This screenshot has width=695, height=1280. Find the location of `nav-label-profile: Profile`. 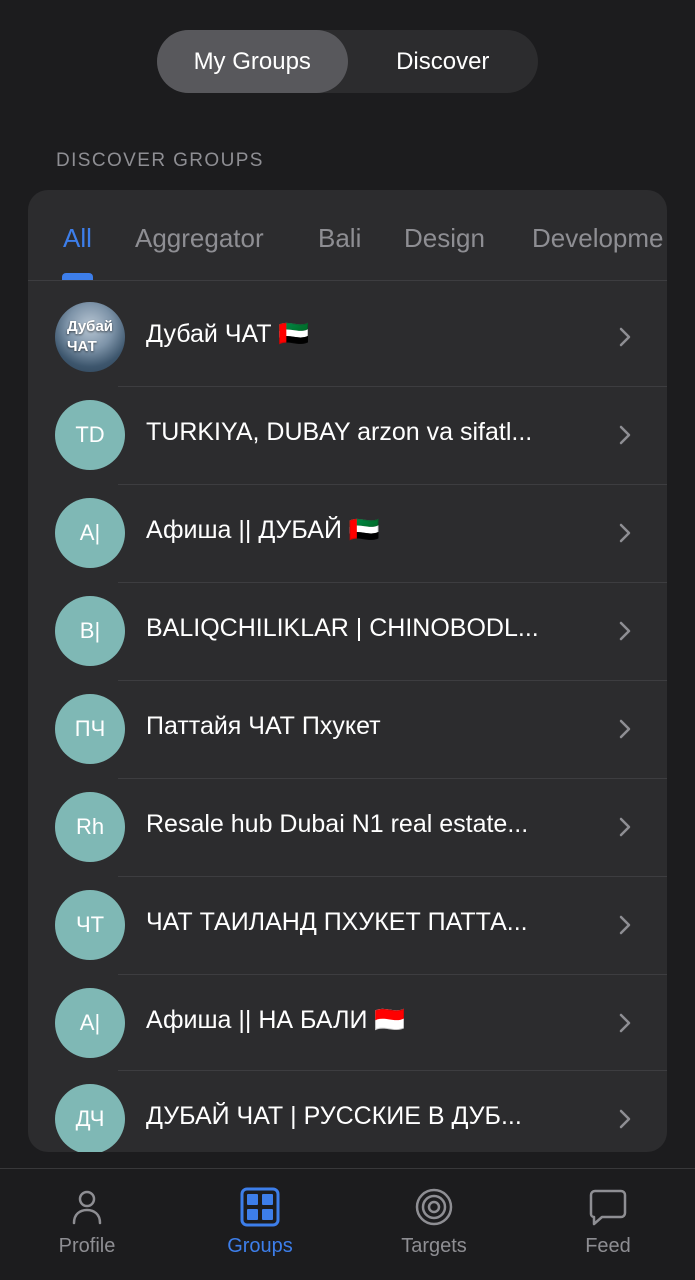

nav-label-profile: Profile is located at coordinates (87, 1246).